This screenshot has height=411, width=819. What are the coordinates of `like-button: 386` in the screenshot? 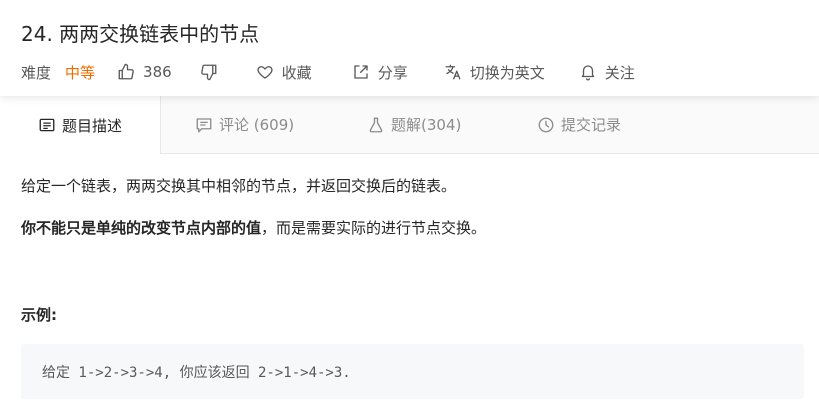 It's located at (158, 72).